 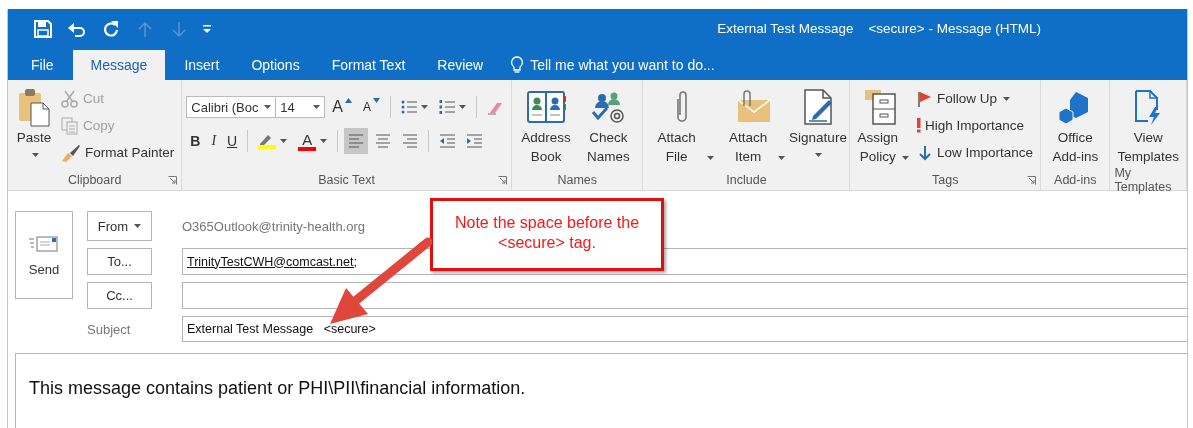 I want to click on grow-font-button: A, so click(x=342, y=107).